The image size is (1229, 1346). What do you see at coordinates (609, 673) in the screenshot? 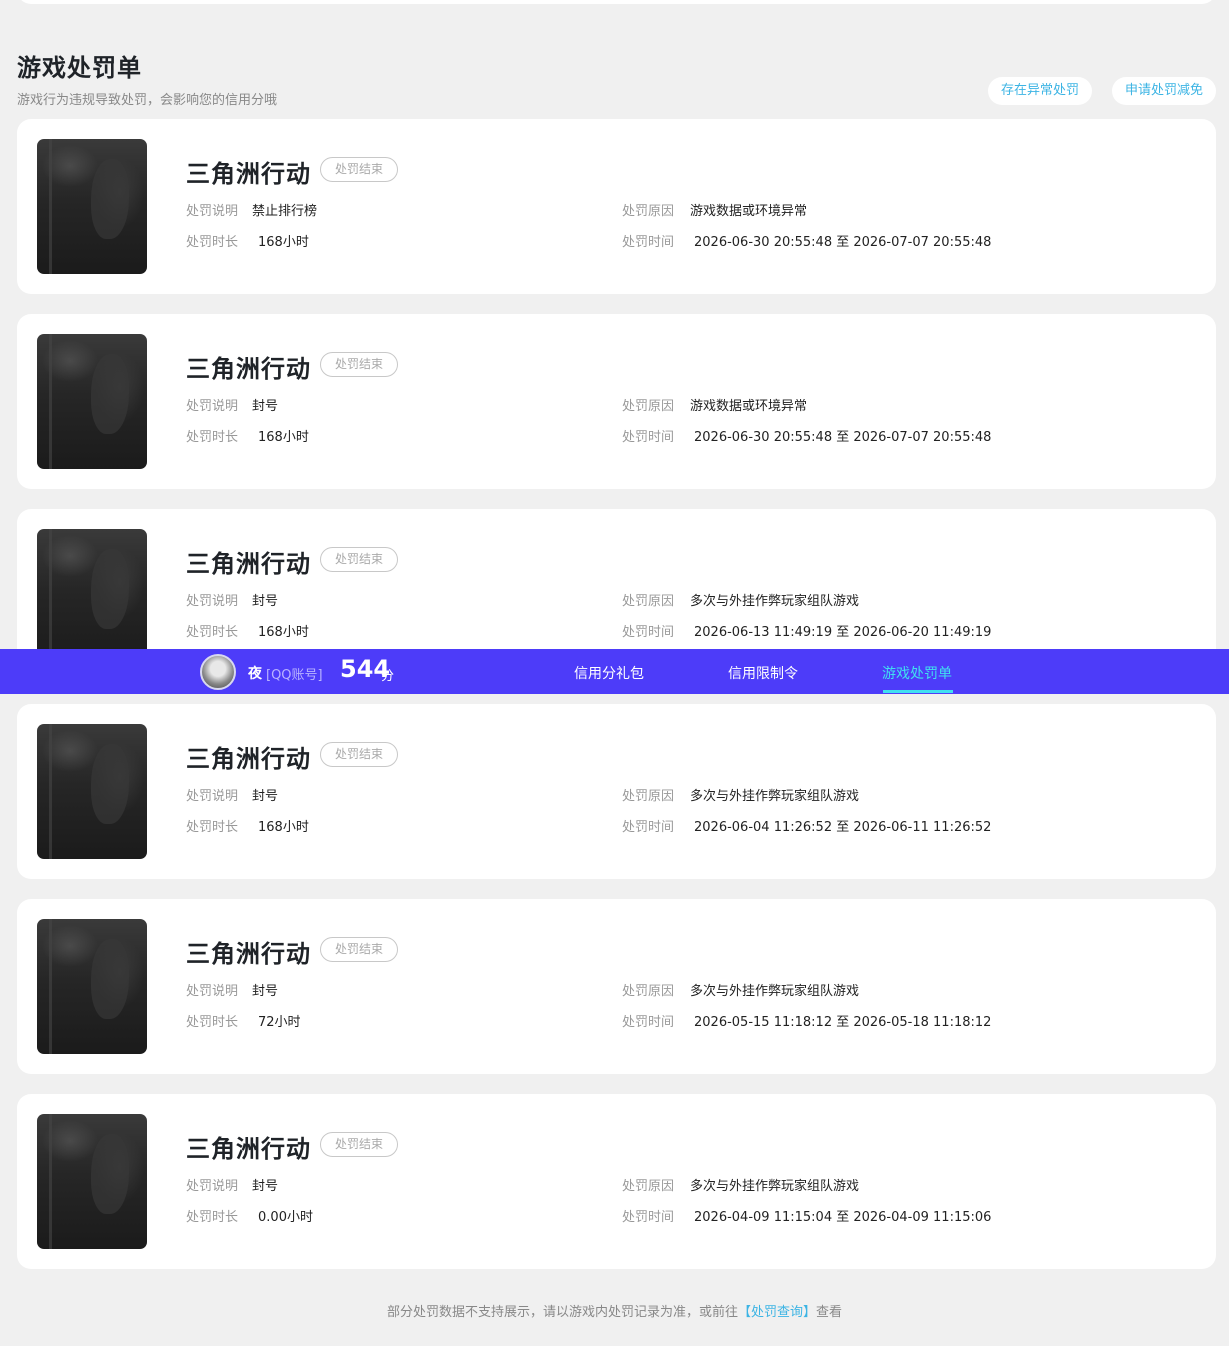
I see `tab-credit-gift: 信用分礼包` at bounding box center [609, 673].